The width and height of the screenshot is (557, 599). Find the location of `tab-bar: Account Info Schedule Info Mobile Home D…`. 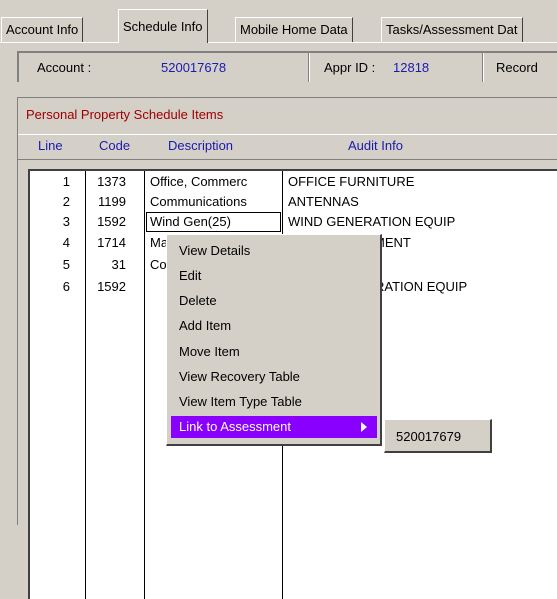

tab-bar: Account Info Schedule Info Mobile Home D… is located at coordinates (278, 22).